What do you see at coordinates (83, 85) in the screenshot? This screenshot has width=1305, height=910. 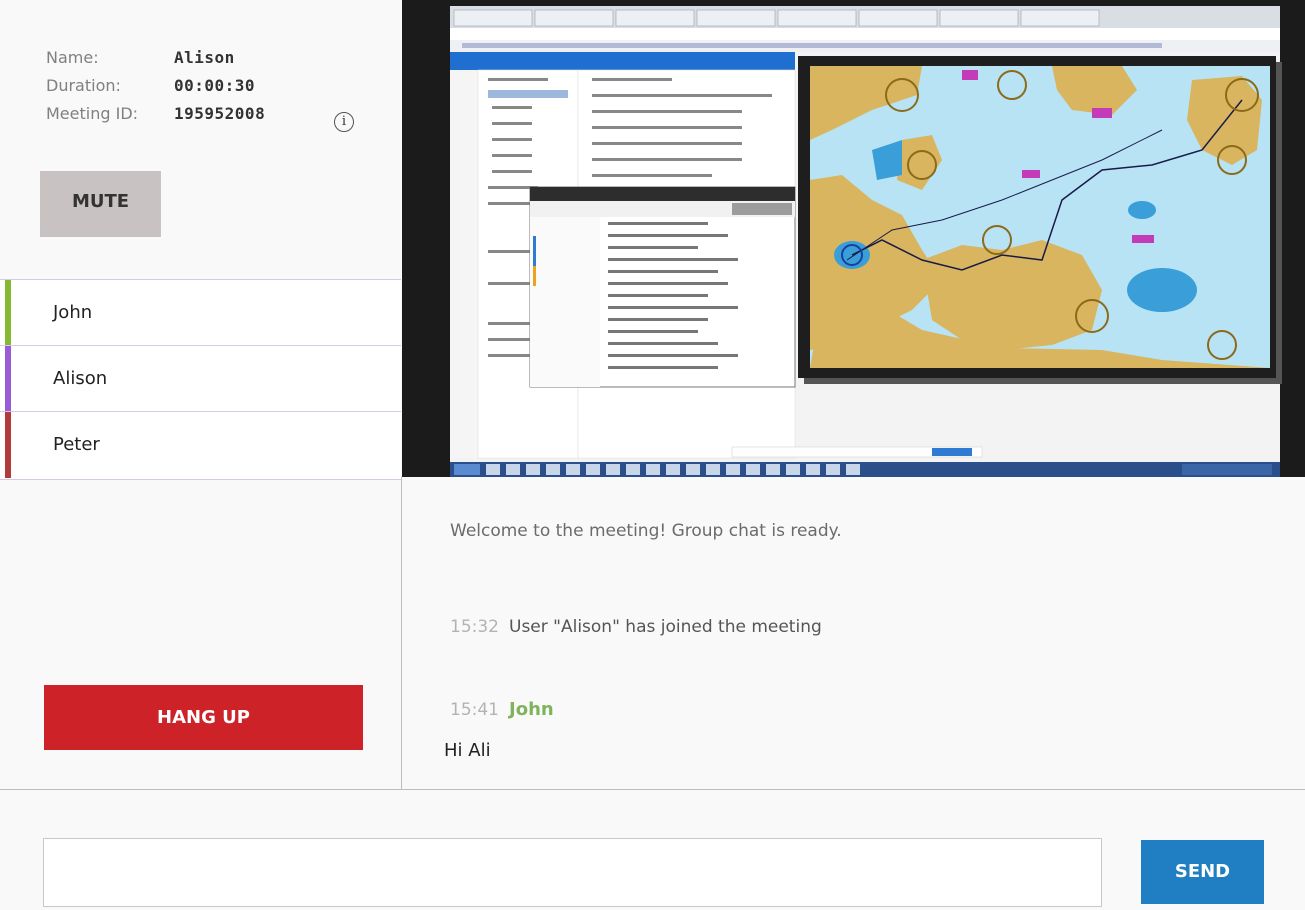 I see `duration-label: Duration:` at bounding box center [83, 85].